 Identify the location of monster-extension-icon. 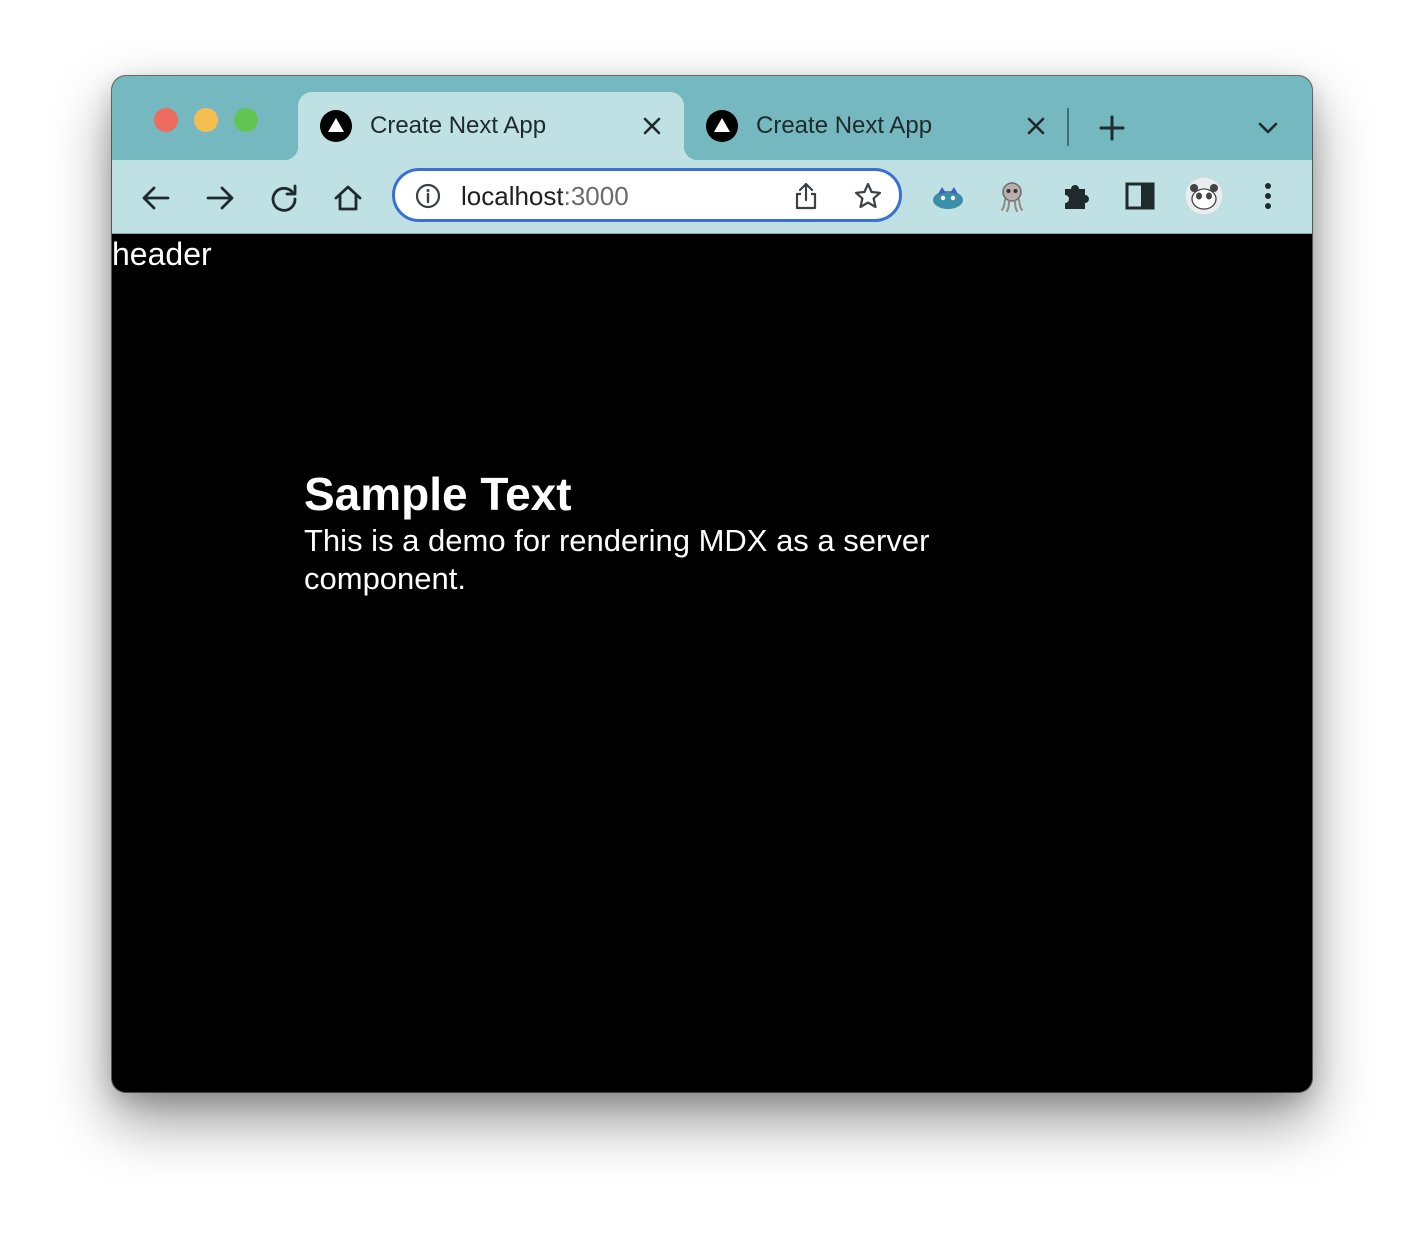
(948, 196).